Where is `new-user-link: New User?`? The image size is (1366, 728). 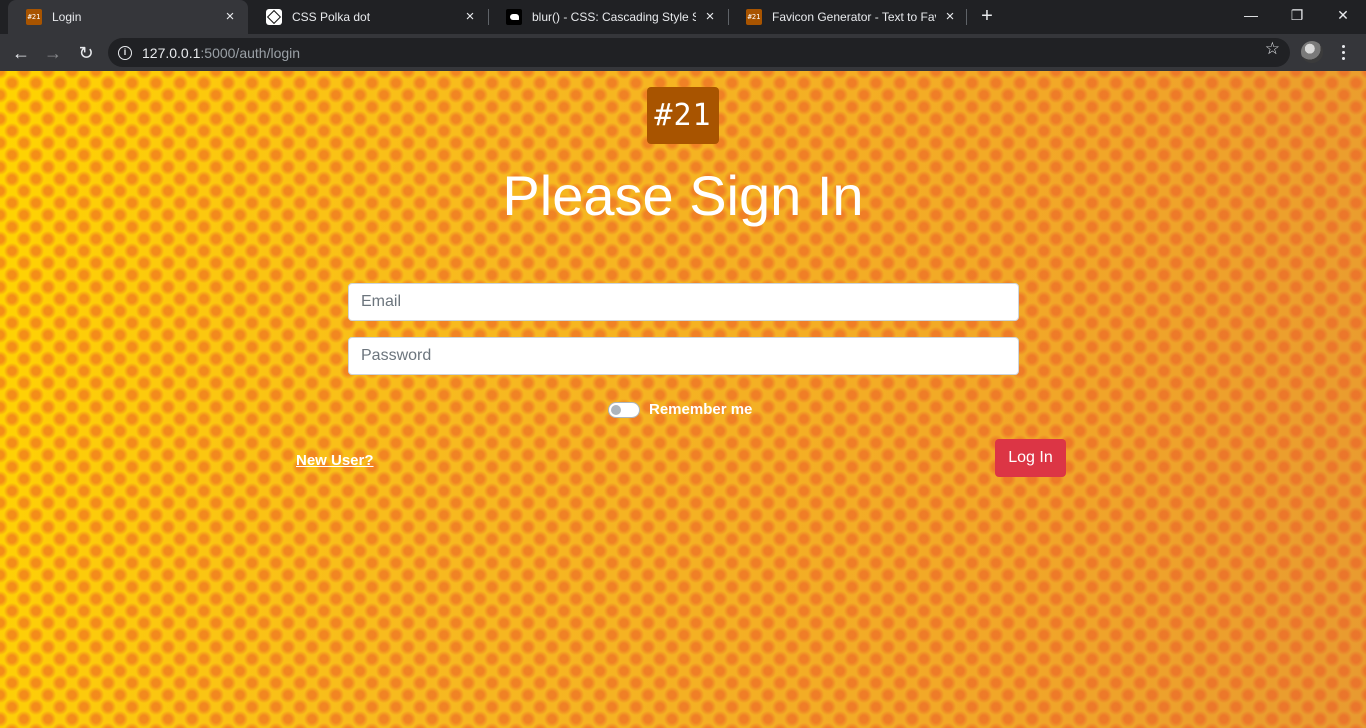 new-user-link: New User? is located at coordinates (335, 460).